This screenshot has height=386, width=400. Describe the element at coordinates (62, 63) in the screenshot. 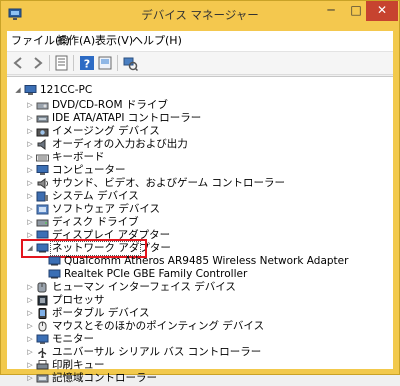

I see `properties-icon` at that location.